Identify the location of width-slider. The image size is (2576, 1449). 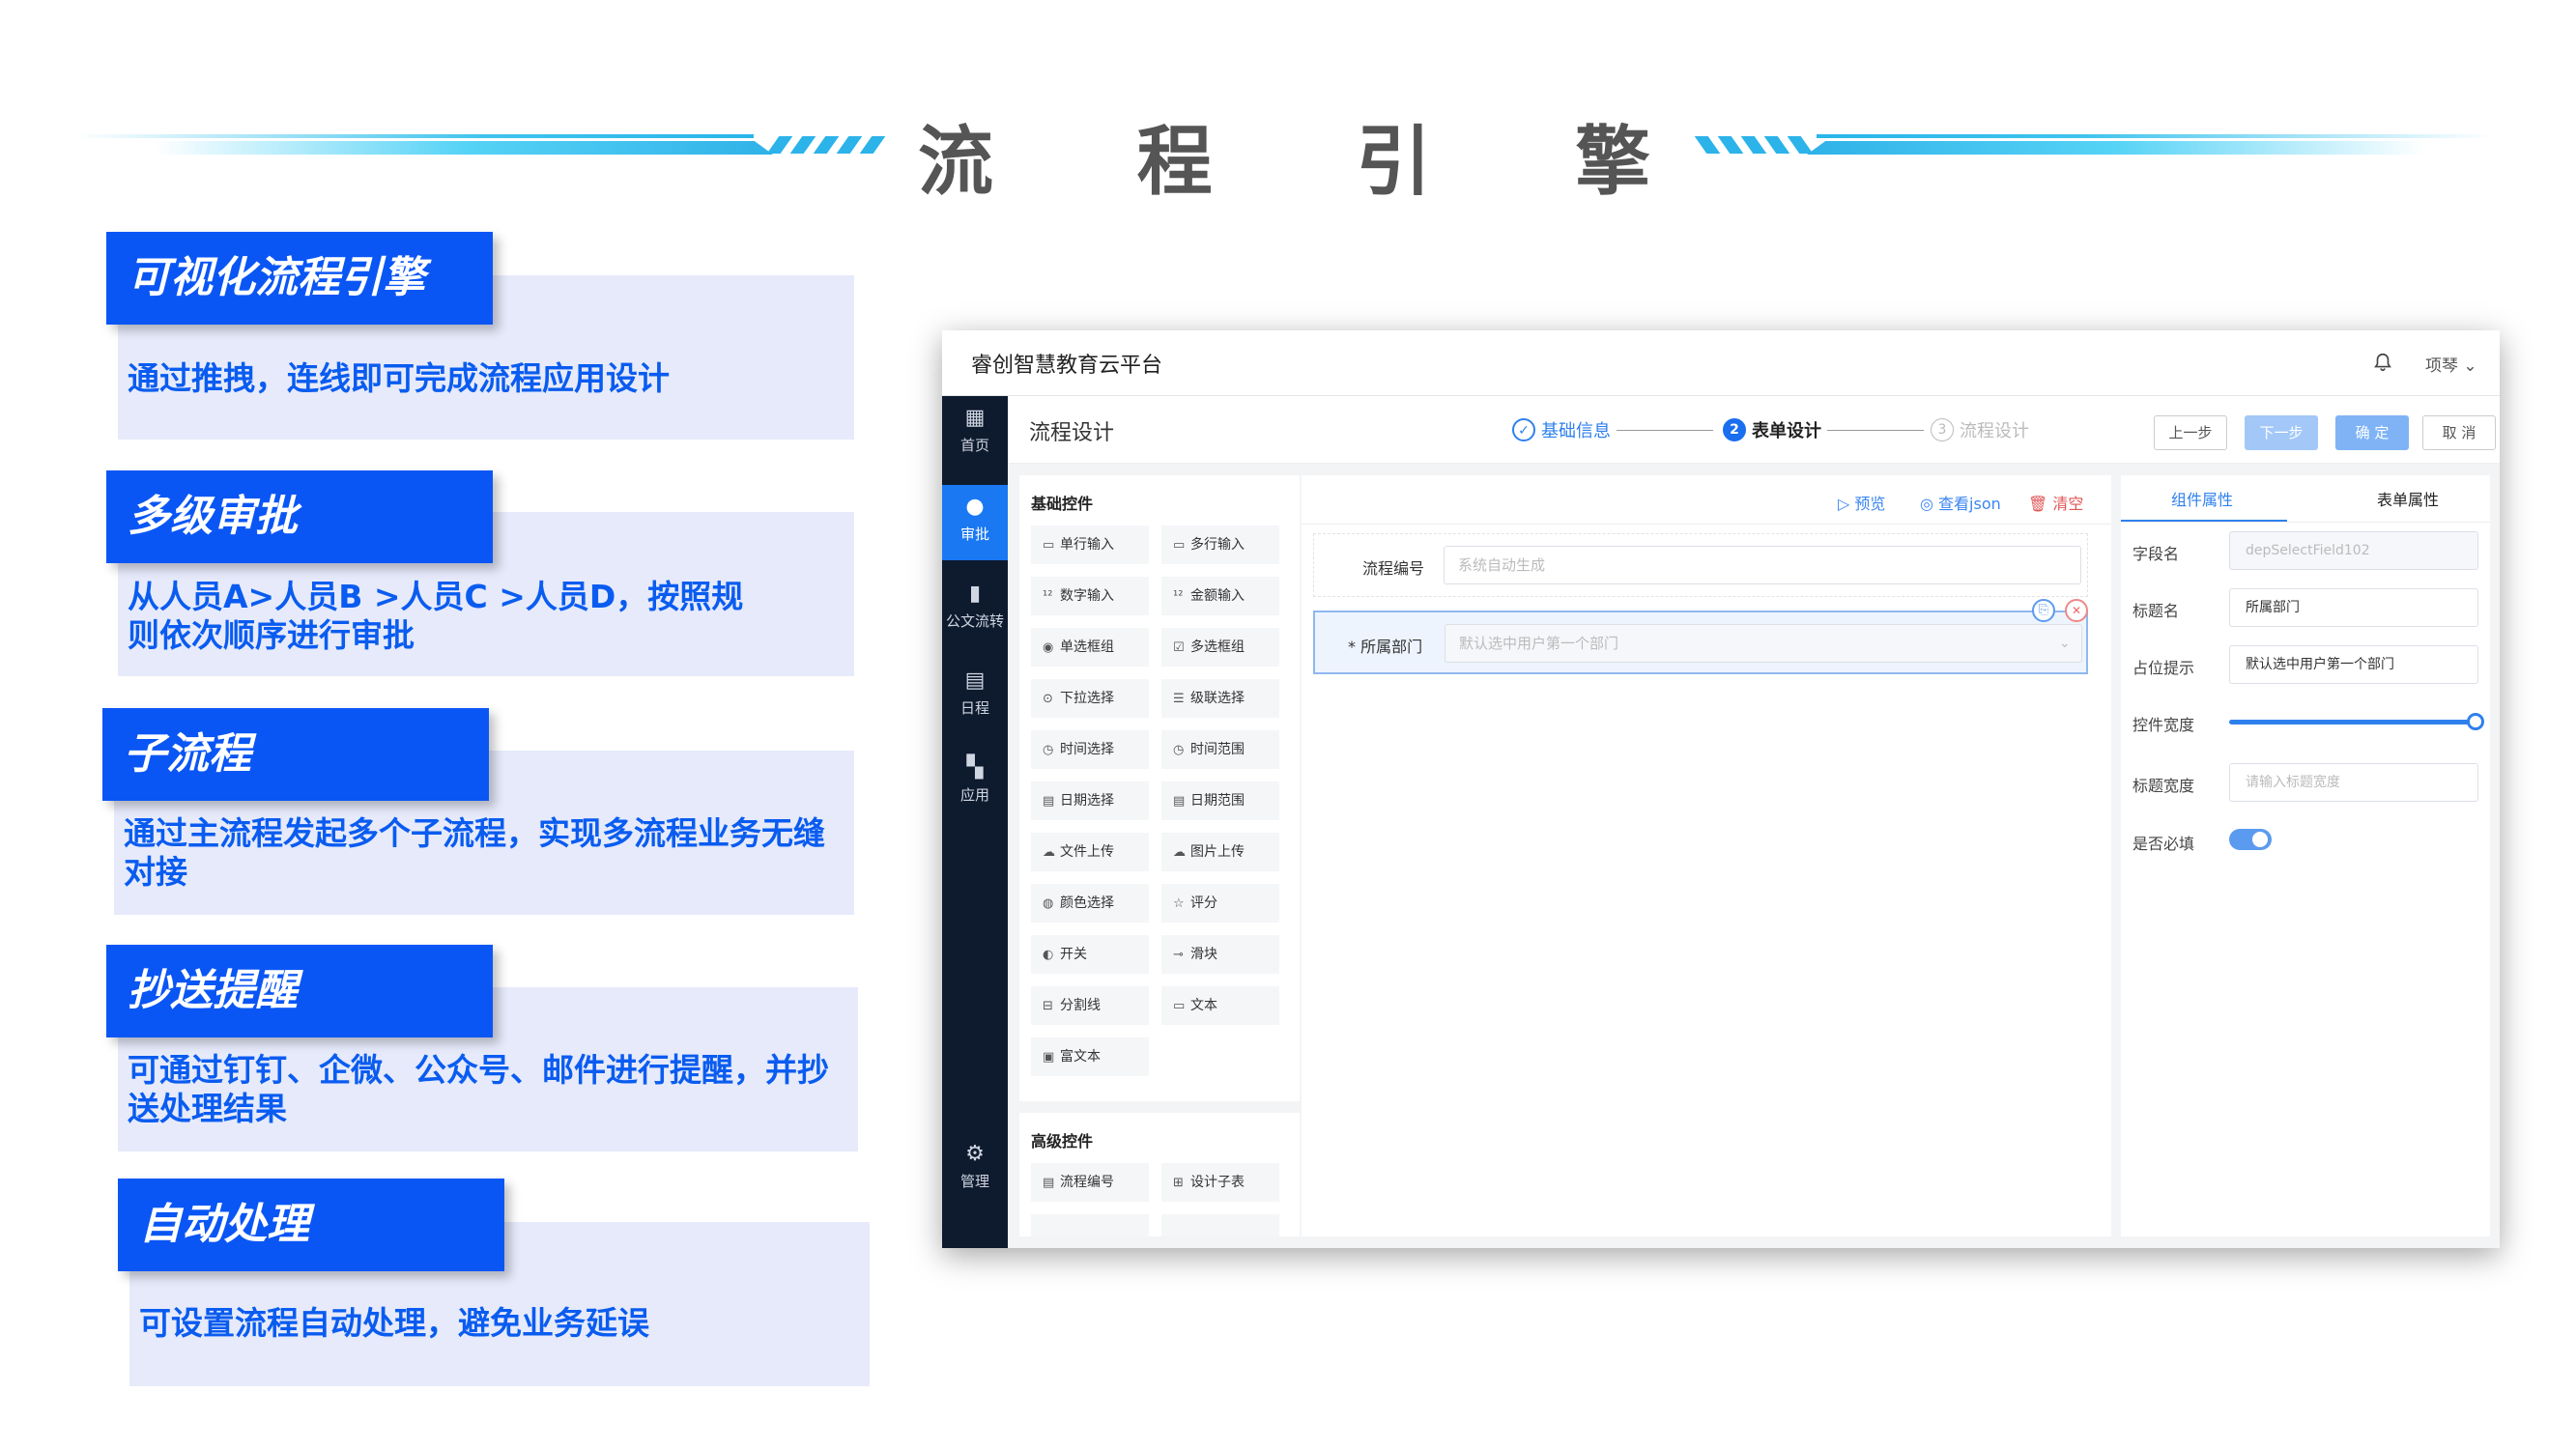
(2353, 722).